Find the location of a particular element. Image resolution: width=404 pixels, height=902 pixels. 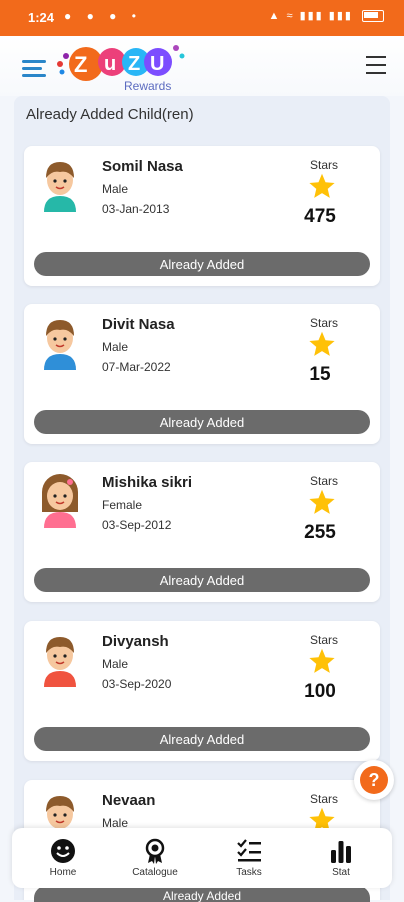

nav-label-stat: Stat is located at coordinates (341, 872).